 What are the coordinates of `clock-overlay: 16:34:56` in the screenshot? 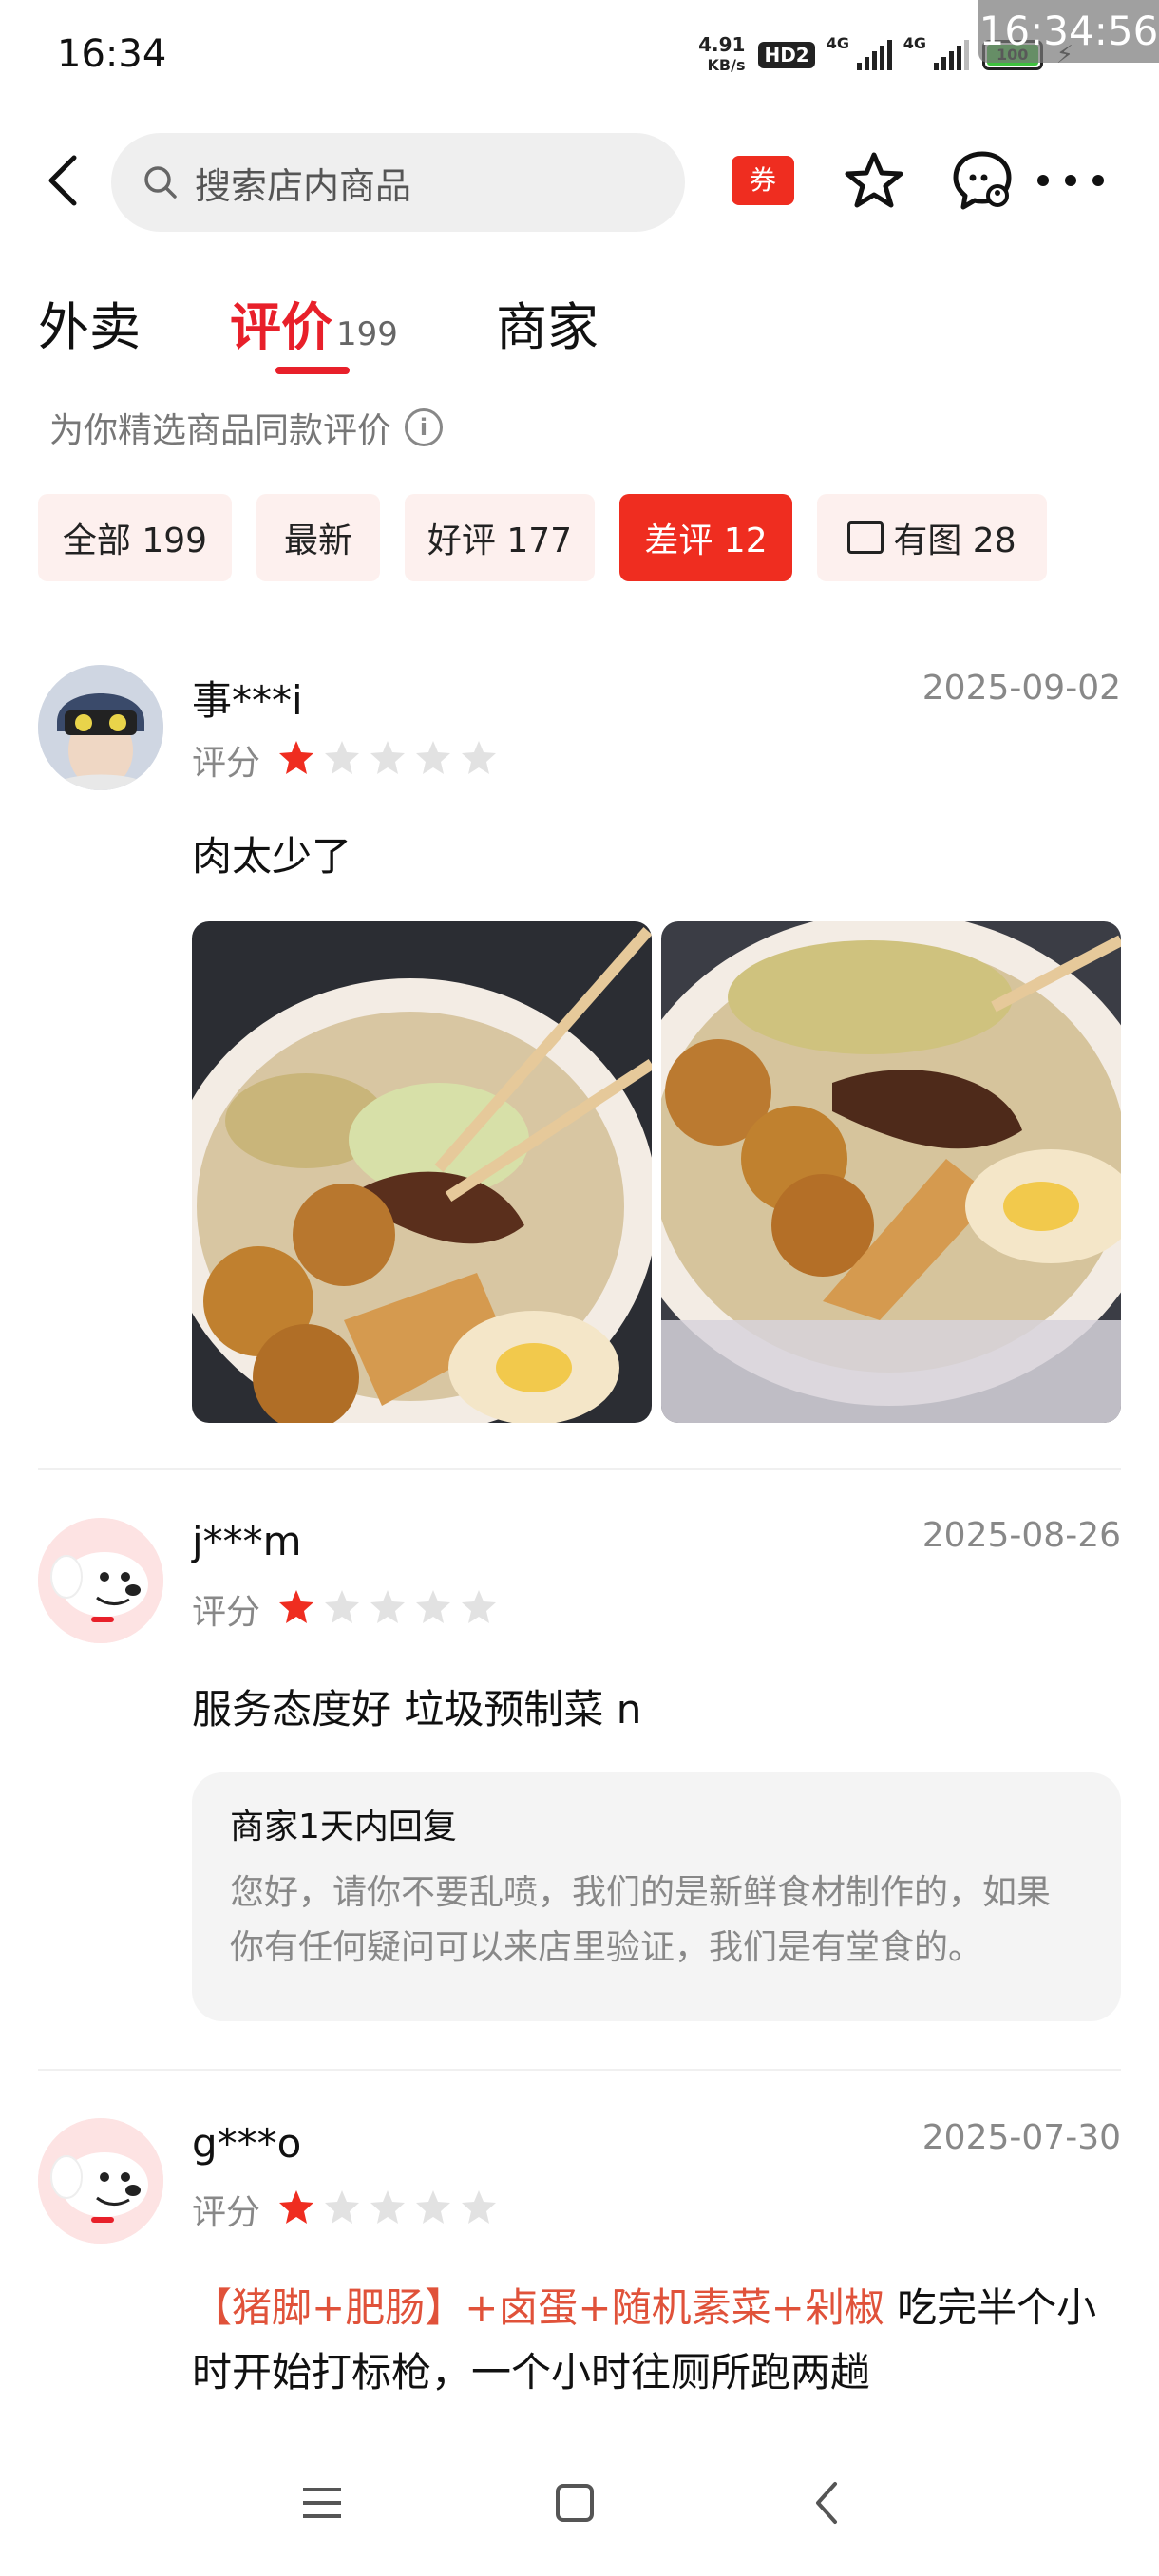 It's located at (1068, 32).